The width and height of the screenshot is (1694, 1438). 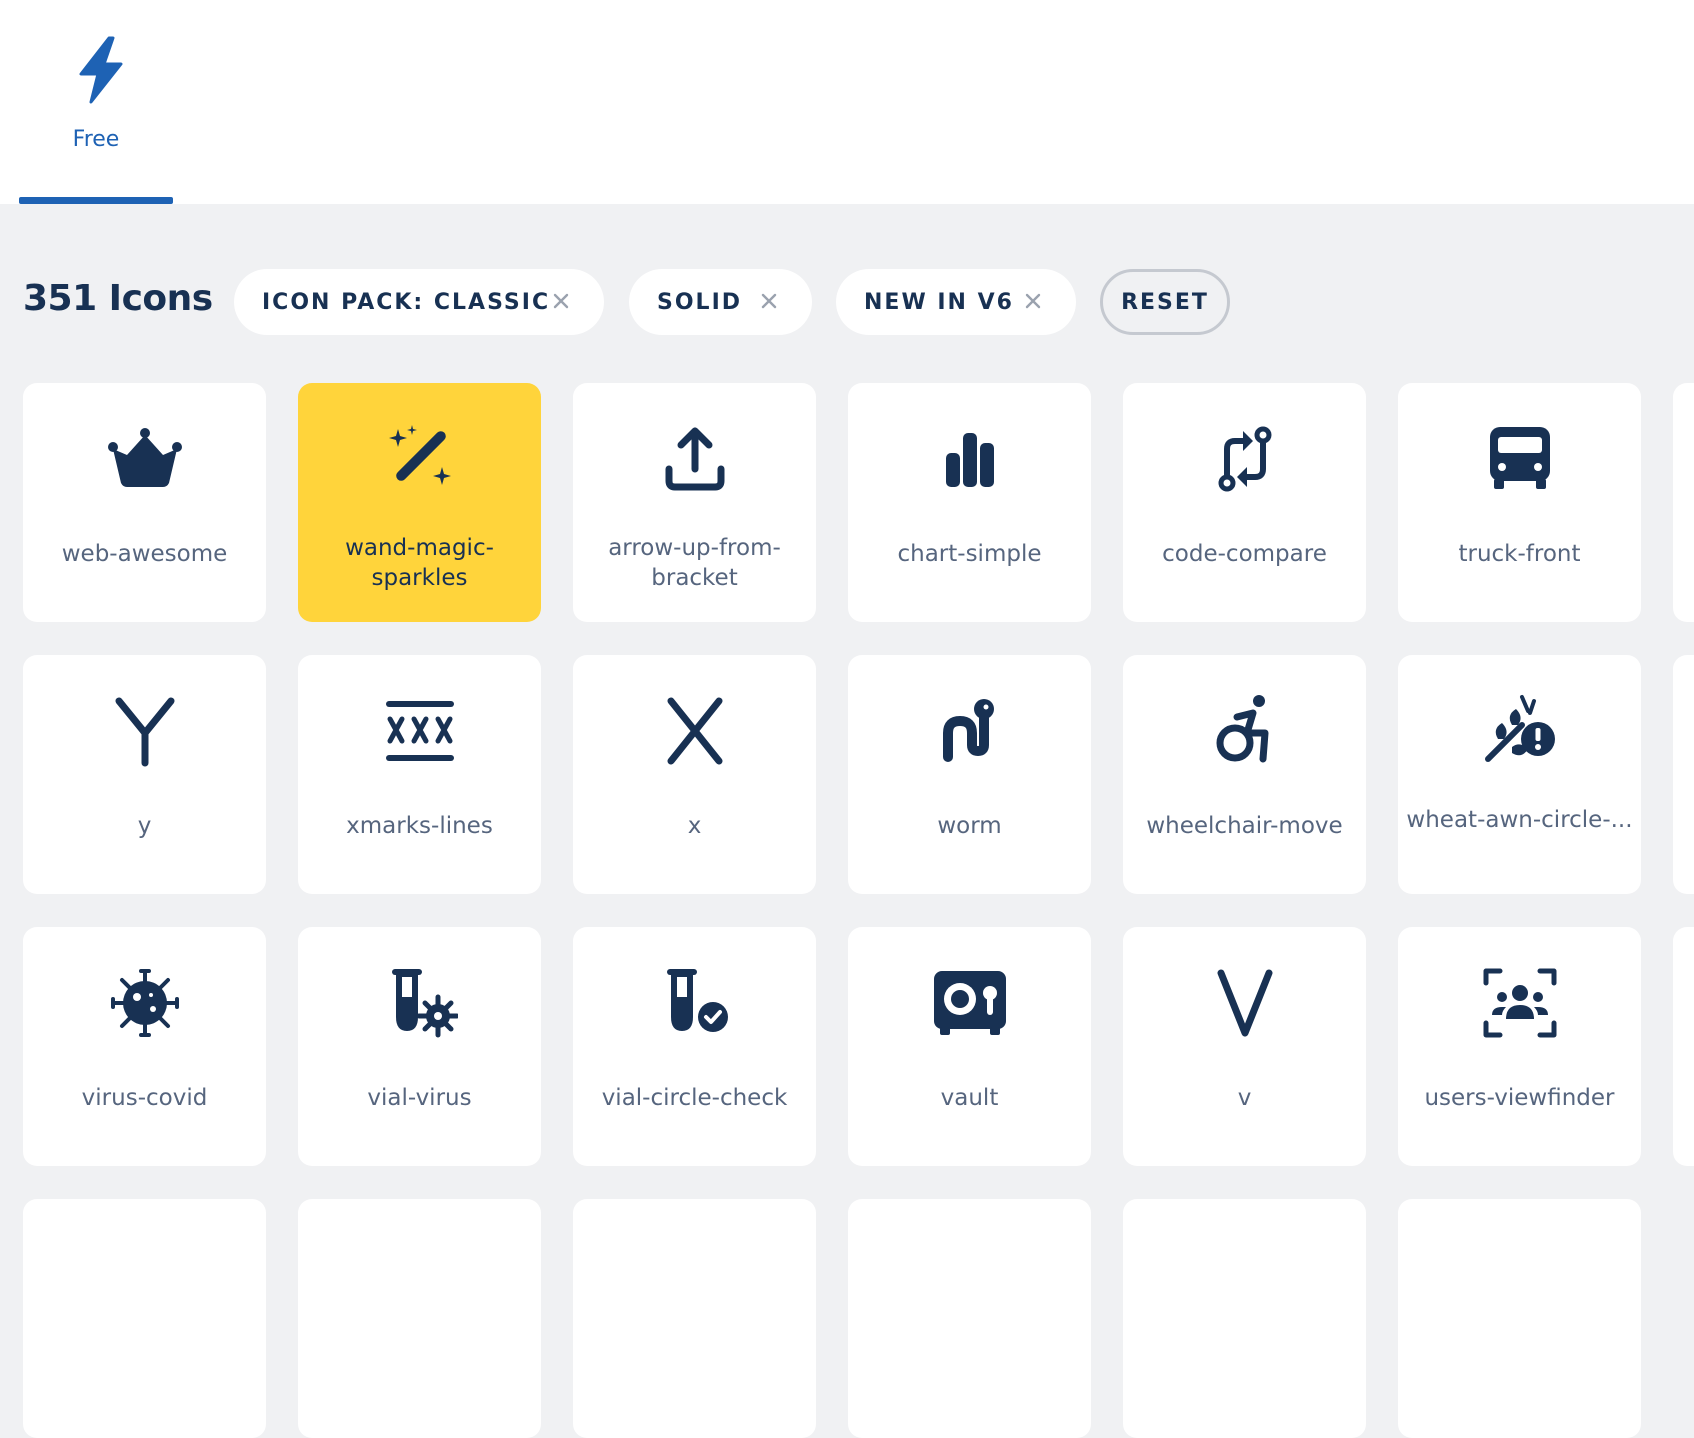 What do you see at coordinates (1244, 826) in the screenshot?
I see `icon-card-label: wheelchair-move` at bounding box center [1244, 826].